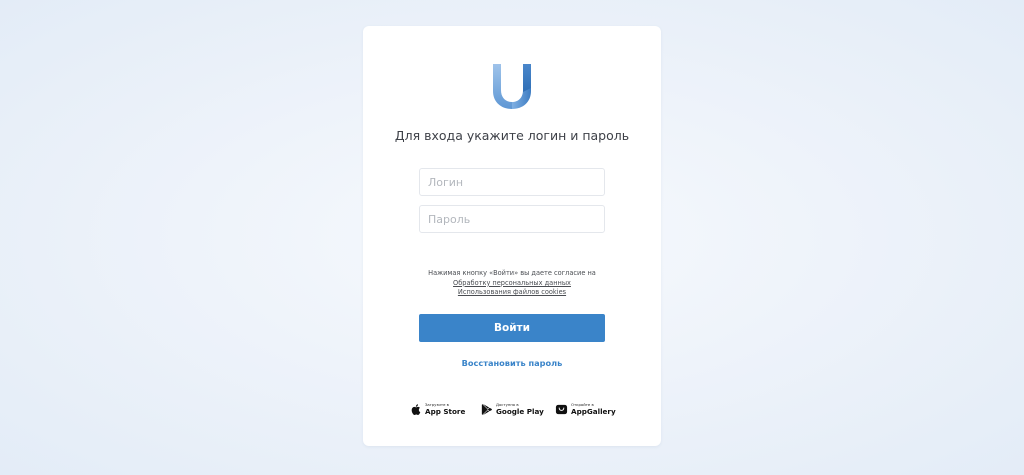  Describe the element at coordinates (512, 328) in the screenshot. I see `login-button: Войти` at that location.